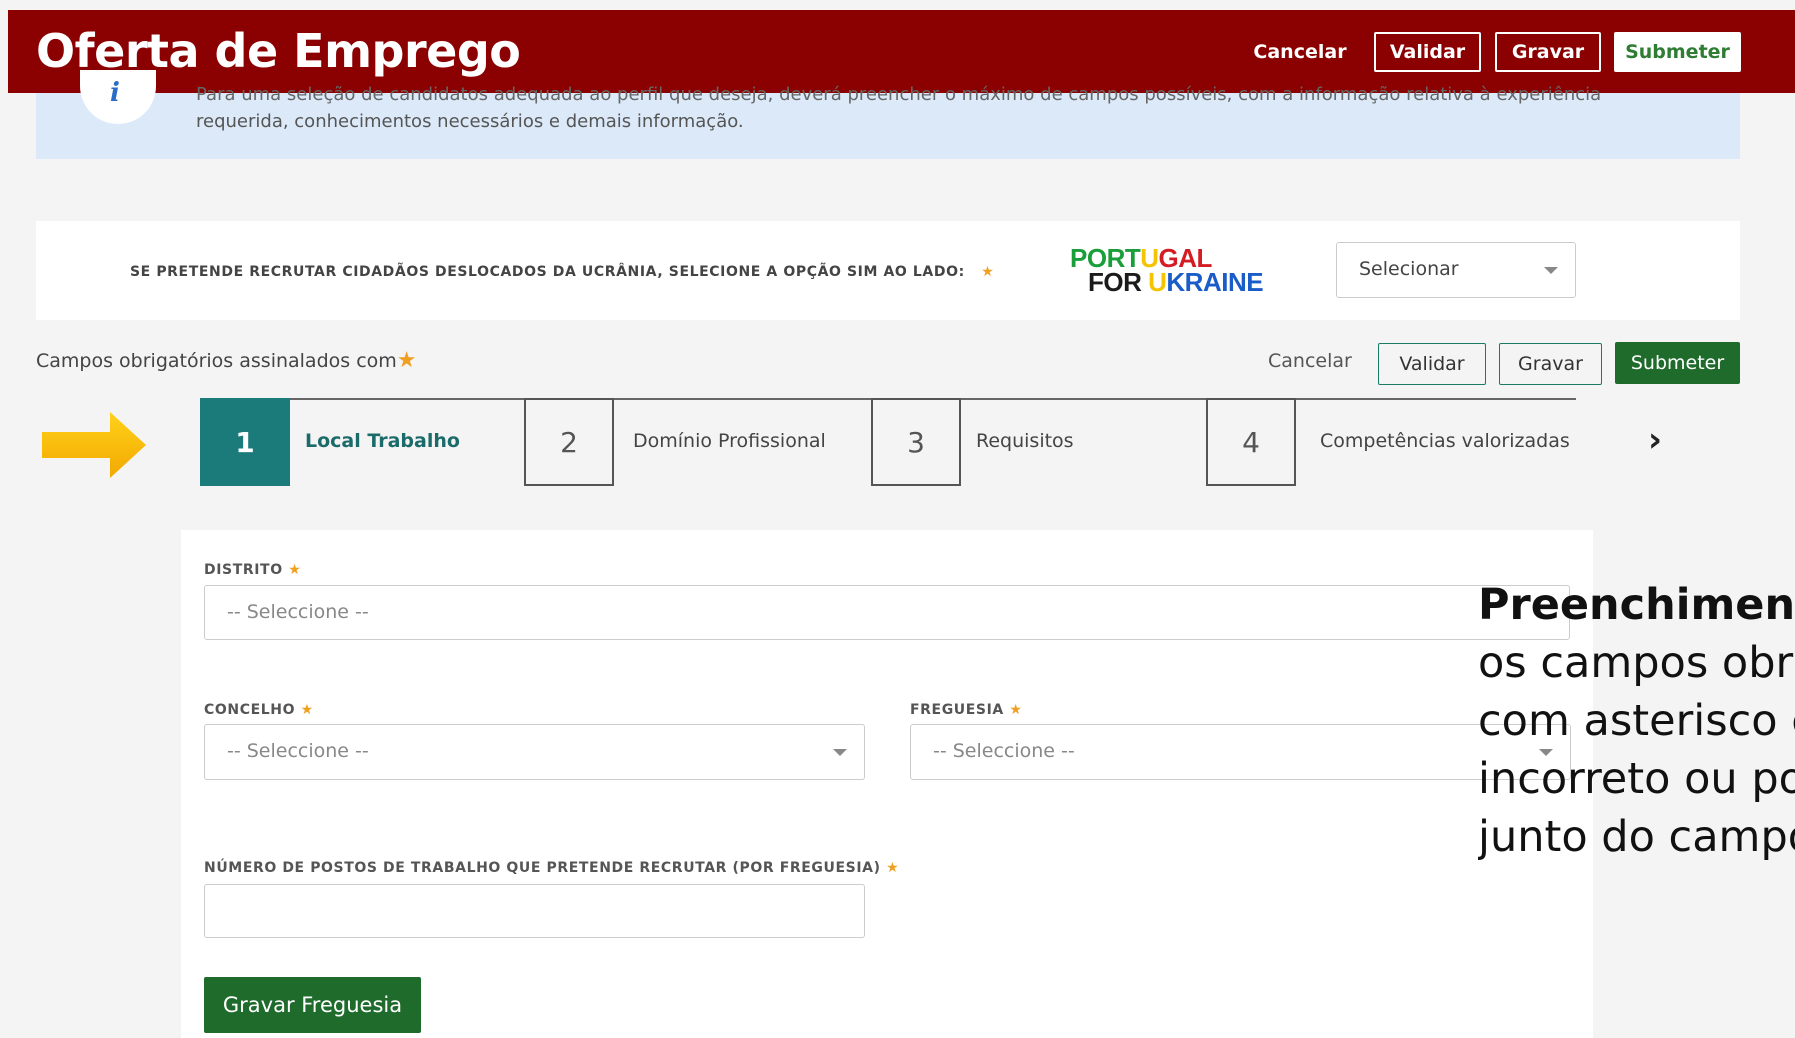 Image resolution: width=1795 pixels, height=1038 pixels. I want to click on distrito-label: DISTRITO ★, so click(253, 570).